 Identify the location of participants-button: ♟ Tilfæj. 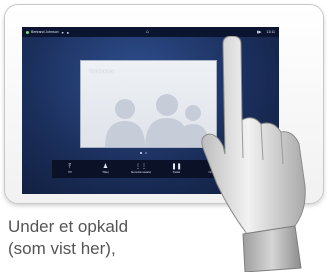
(106, 169).